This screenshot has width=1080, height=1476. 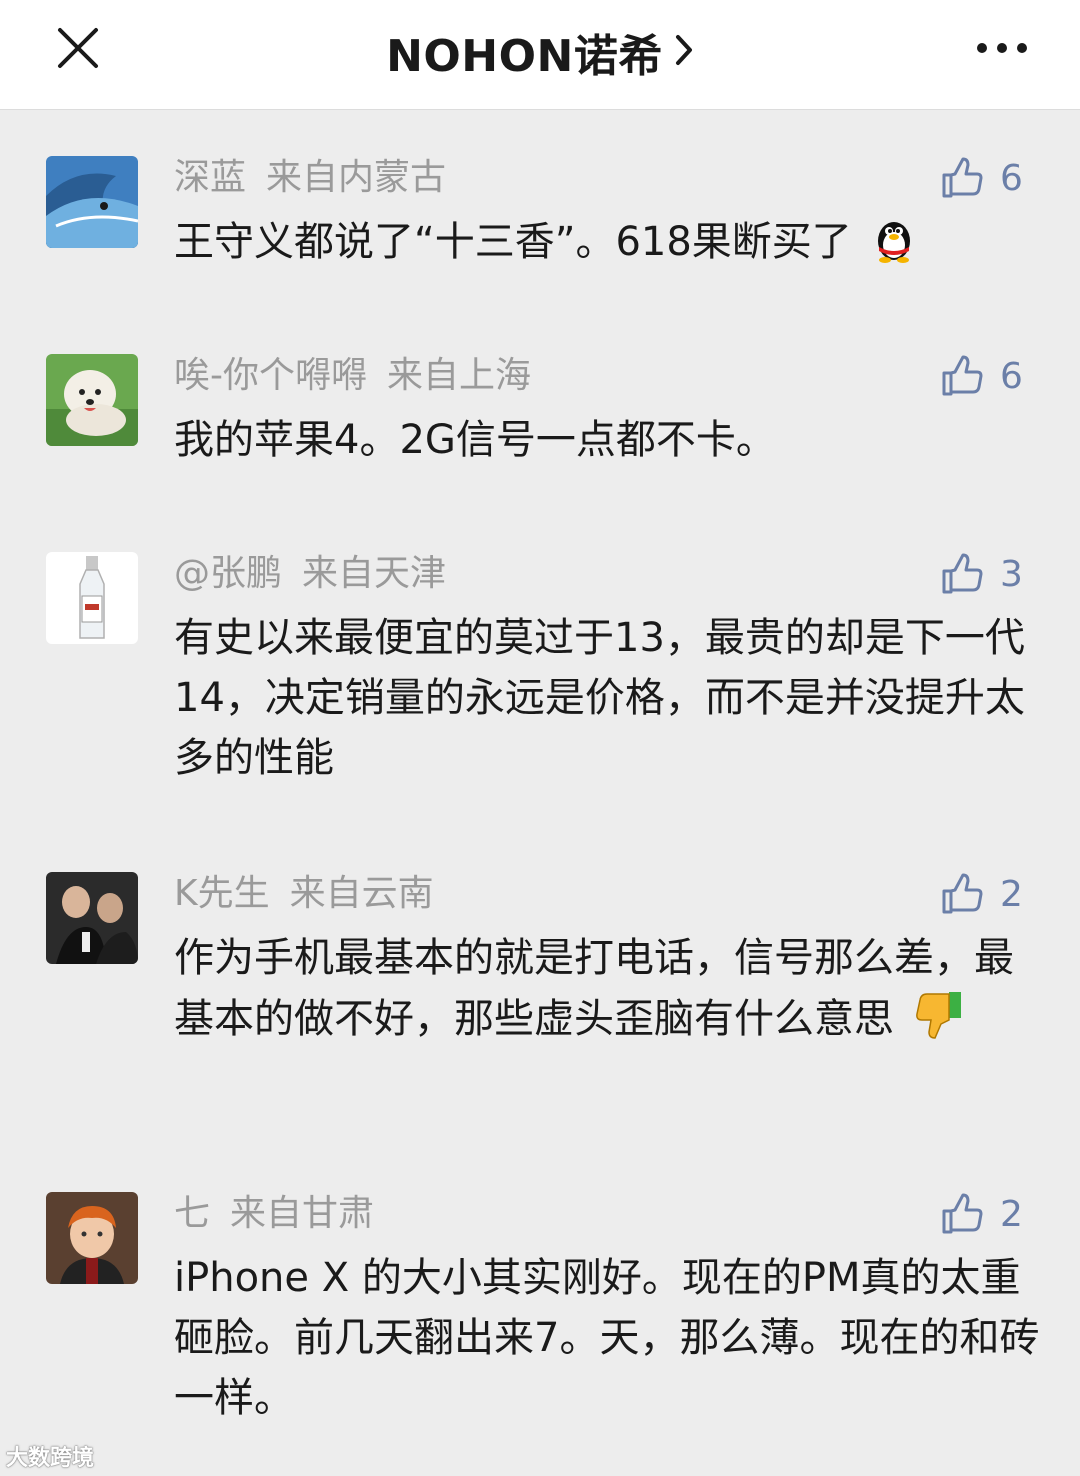 I want to click on comment-author: 唉-你个嘚嘚, so click(x=270, y=375).